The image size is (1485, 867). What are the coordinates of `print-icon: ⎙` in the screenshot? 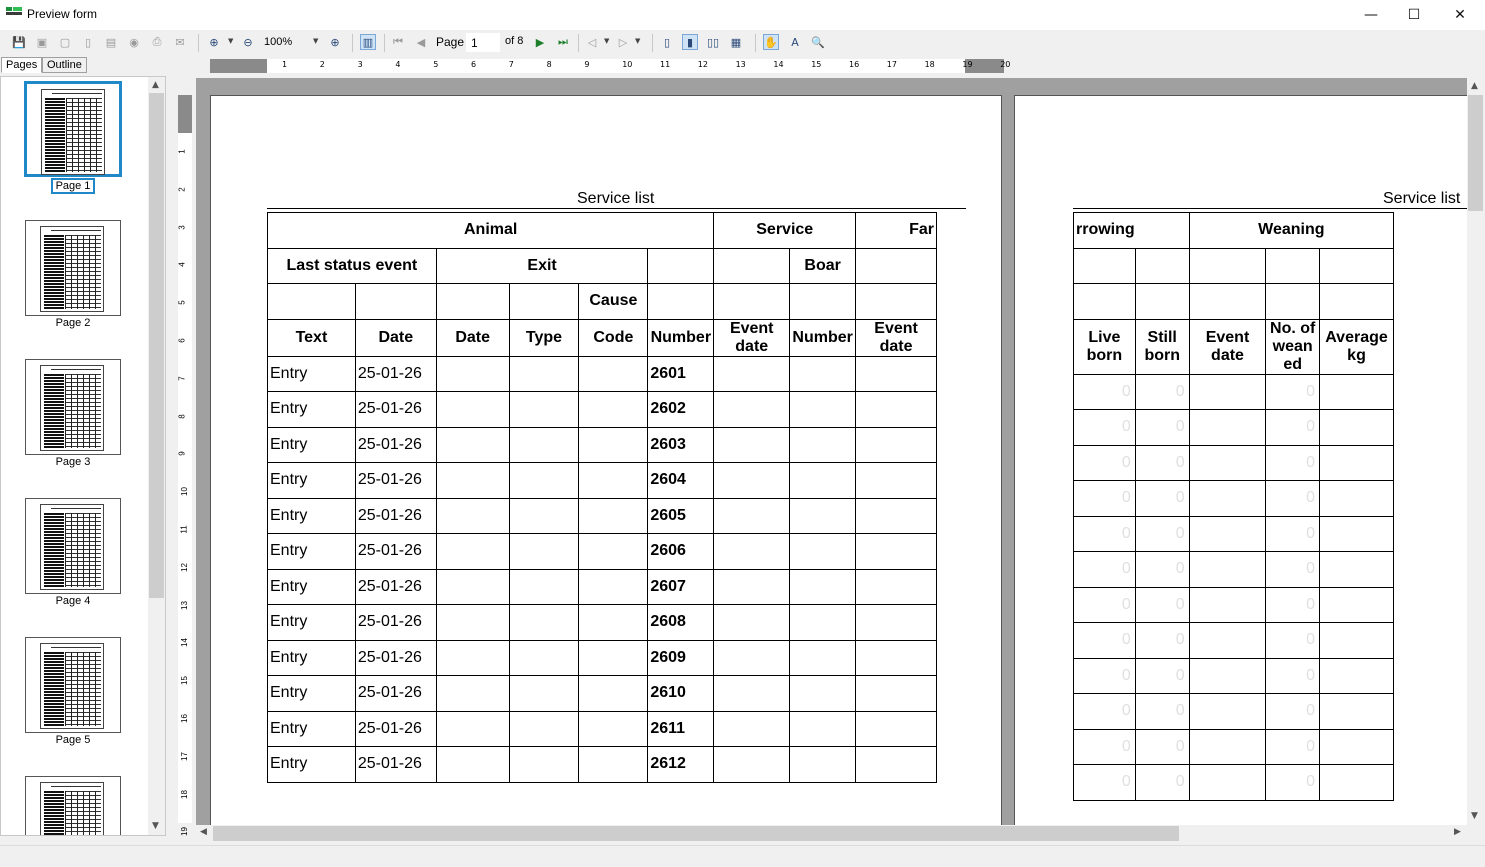 It's located at (157, 42).